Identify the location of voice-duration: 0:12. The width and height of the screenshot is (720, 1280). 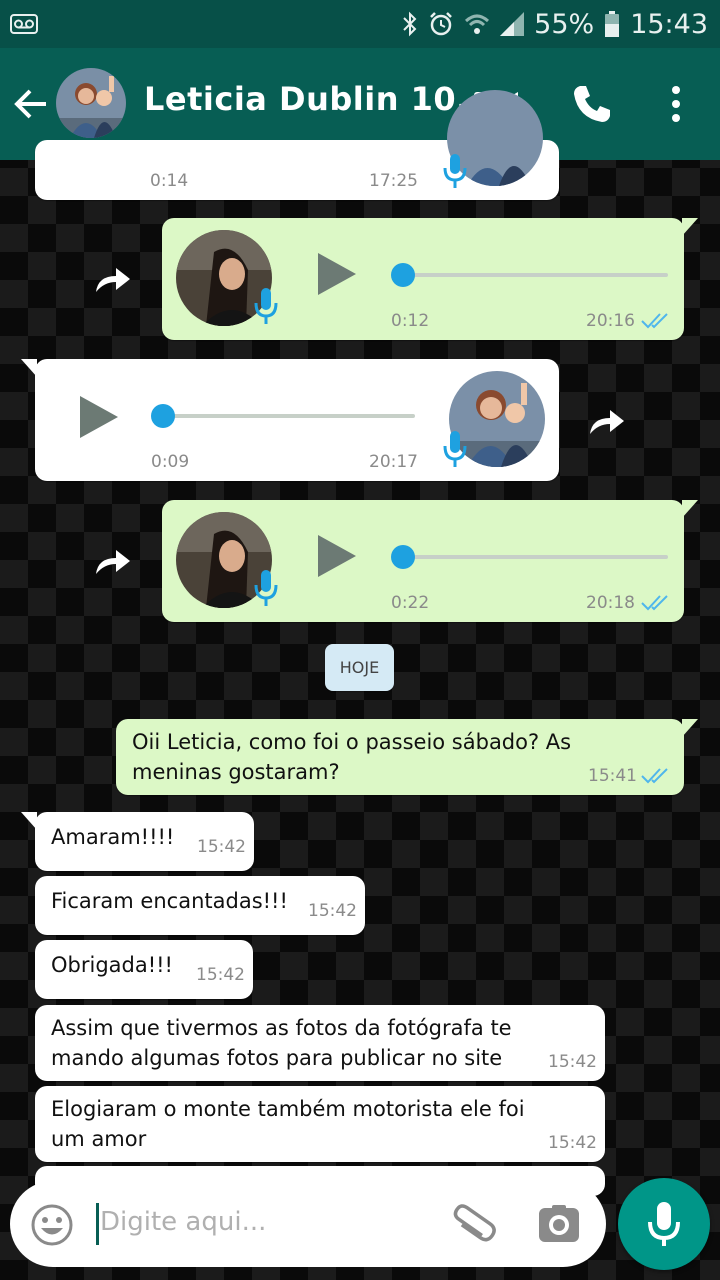
(410, 321).